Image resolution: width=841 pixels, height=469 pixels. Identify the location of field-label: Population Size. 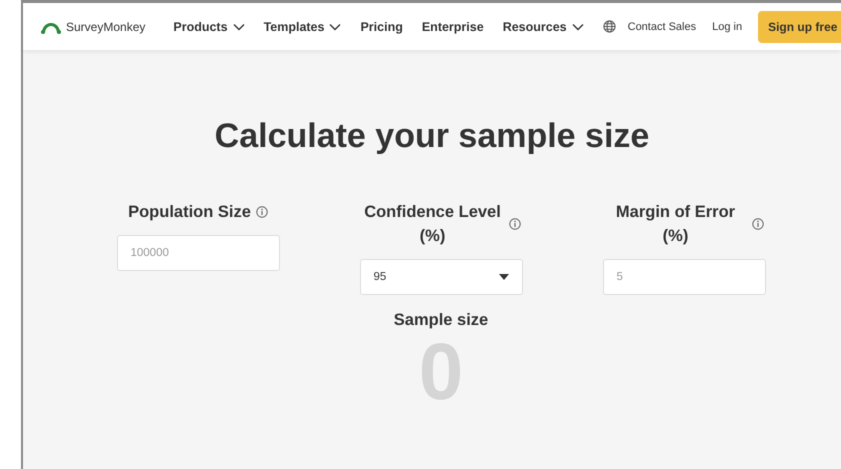
(189, 212).